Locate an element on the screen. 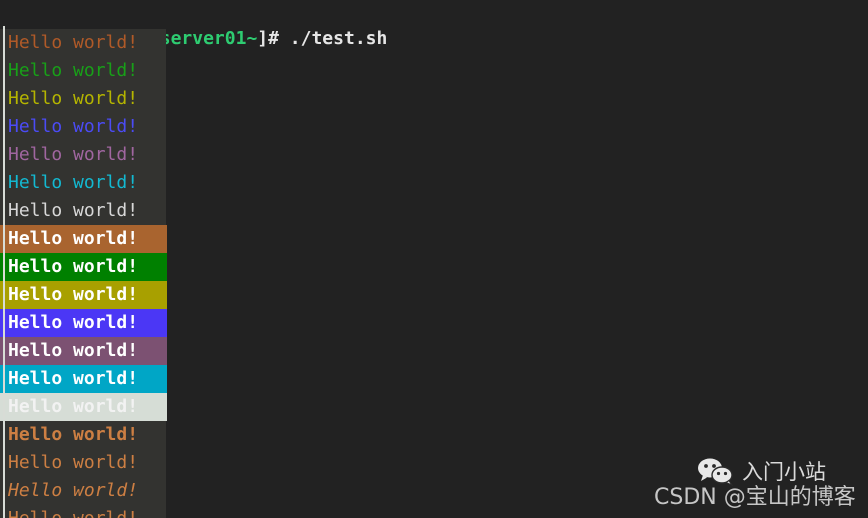 This screenshot has width=868, height=518. prompt-command: ./test.sh is located at coordinates (338, 38).